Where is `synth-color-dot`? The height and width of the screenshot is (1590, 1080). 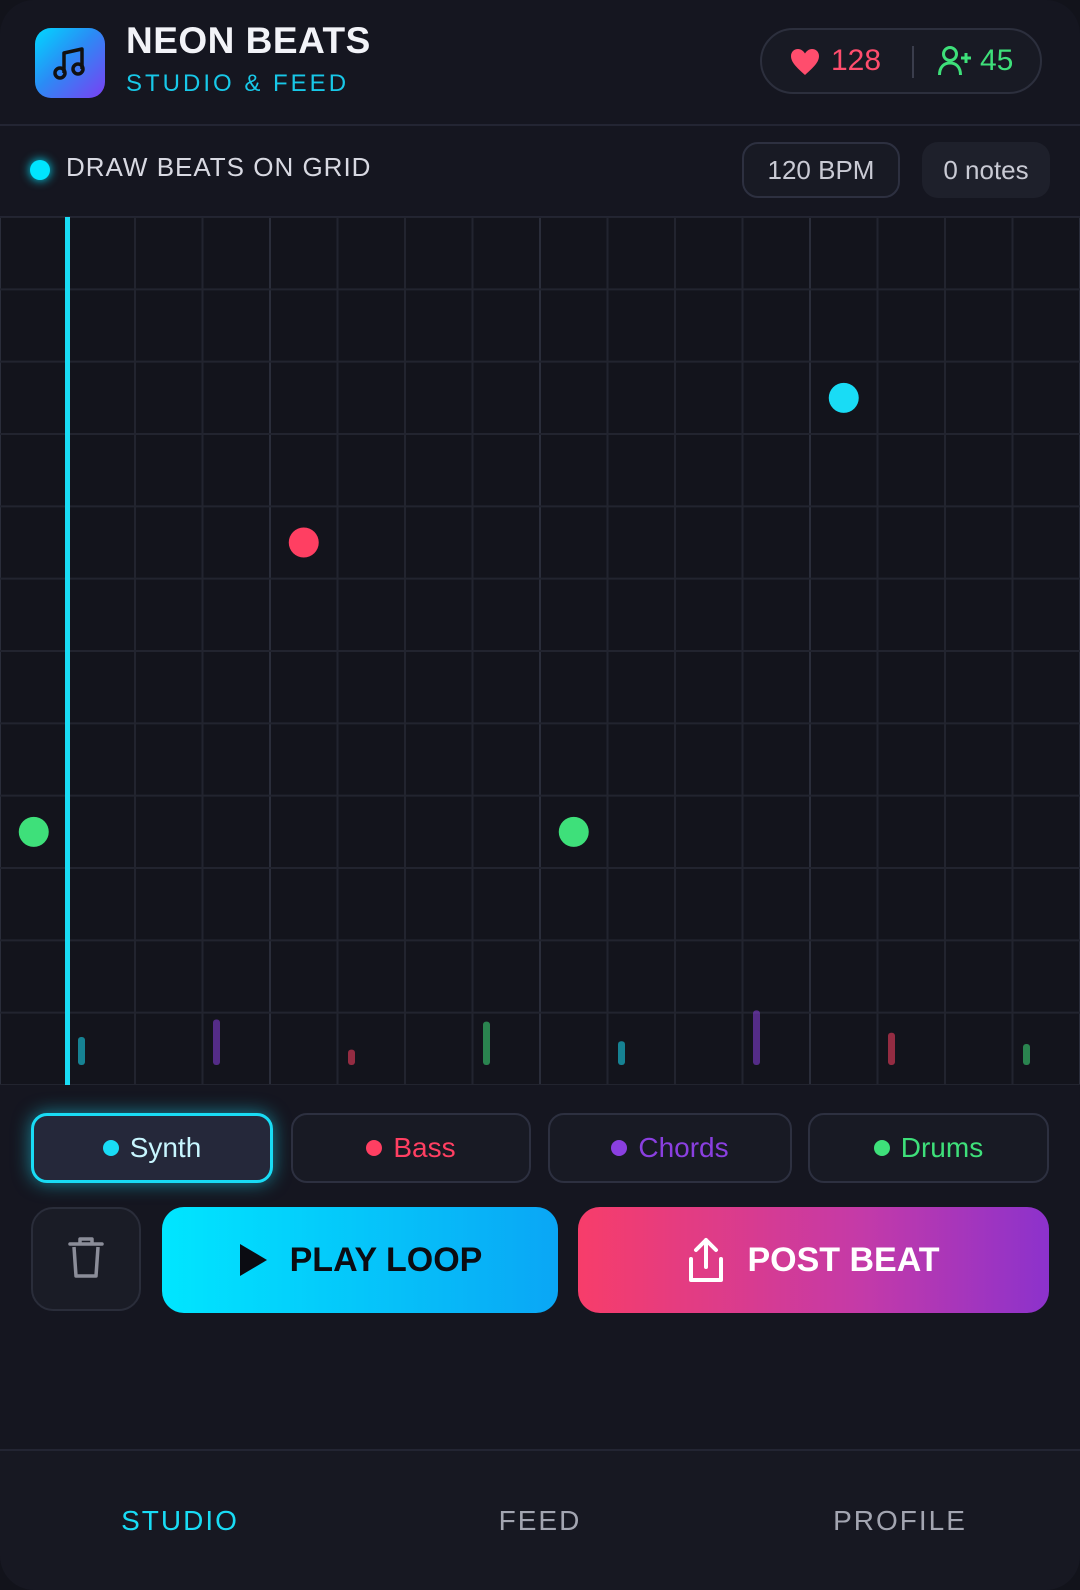
synth-color-dot is located at coordinates (110, 1148).